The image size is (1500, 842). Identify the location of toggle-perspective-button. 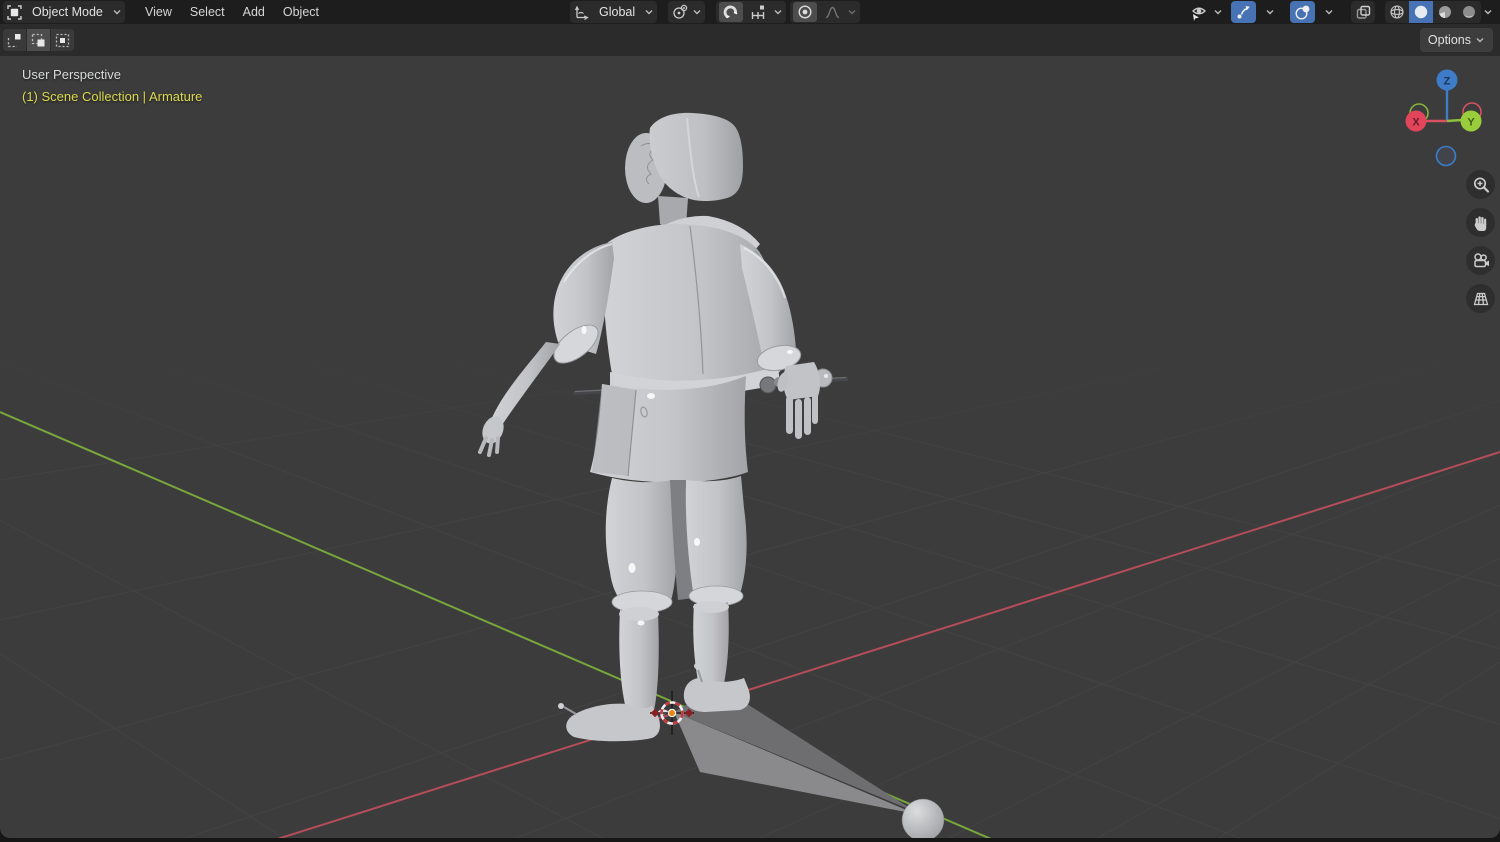
(1480, 298).